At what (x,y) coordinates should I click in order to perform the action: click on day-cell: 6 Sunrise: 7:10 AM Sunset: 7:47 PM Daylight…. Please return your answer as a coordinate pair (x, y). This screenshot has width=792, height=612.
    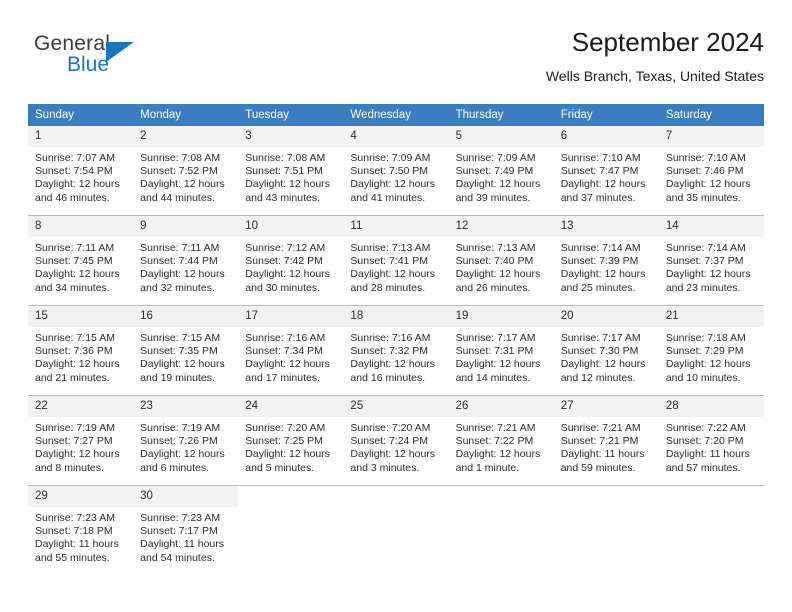
    Looking at the image, I should click on (606, 171).